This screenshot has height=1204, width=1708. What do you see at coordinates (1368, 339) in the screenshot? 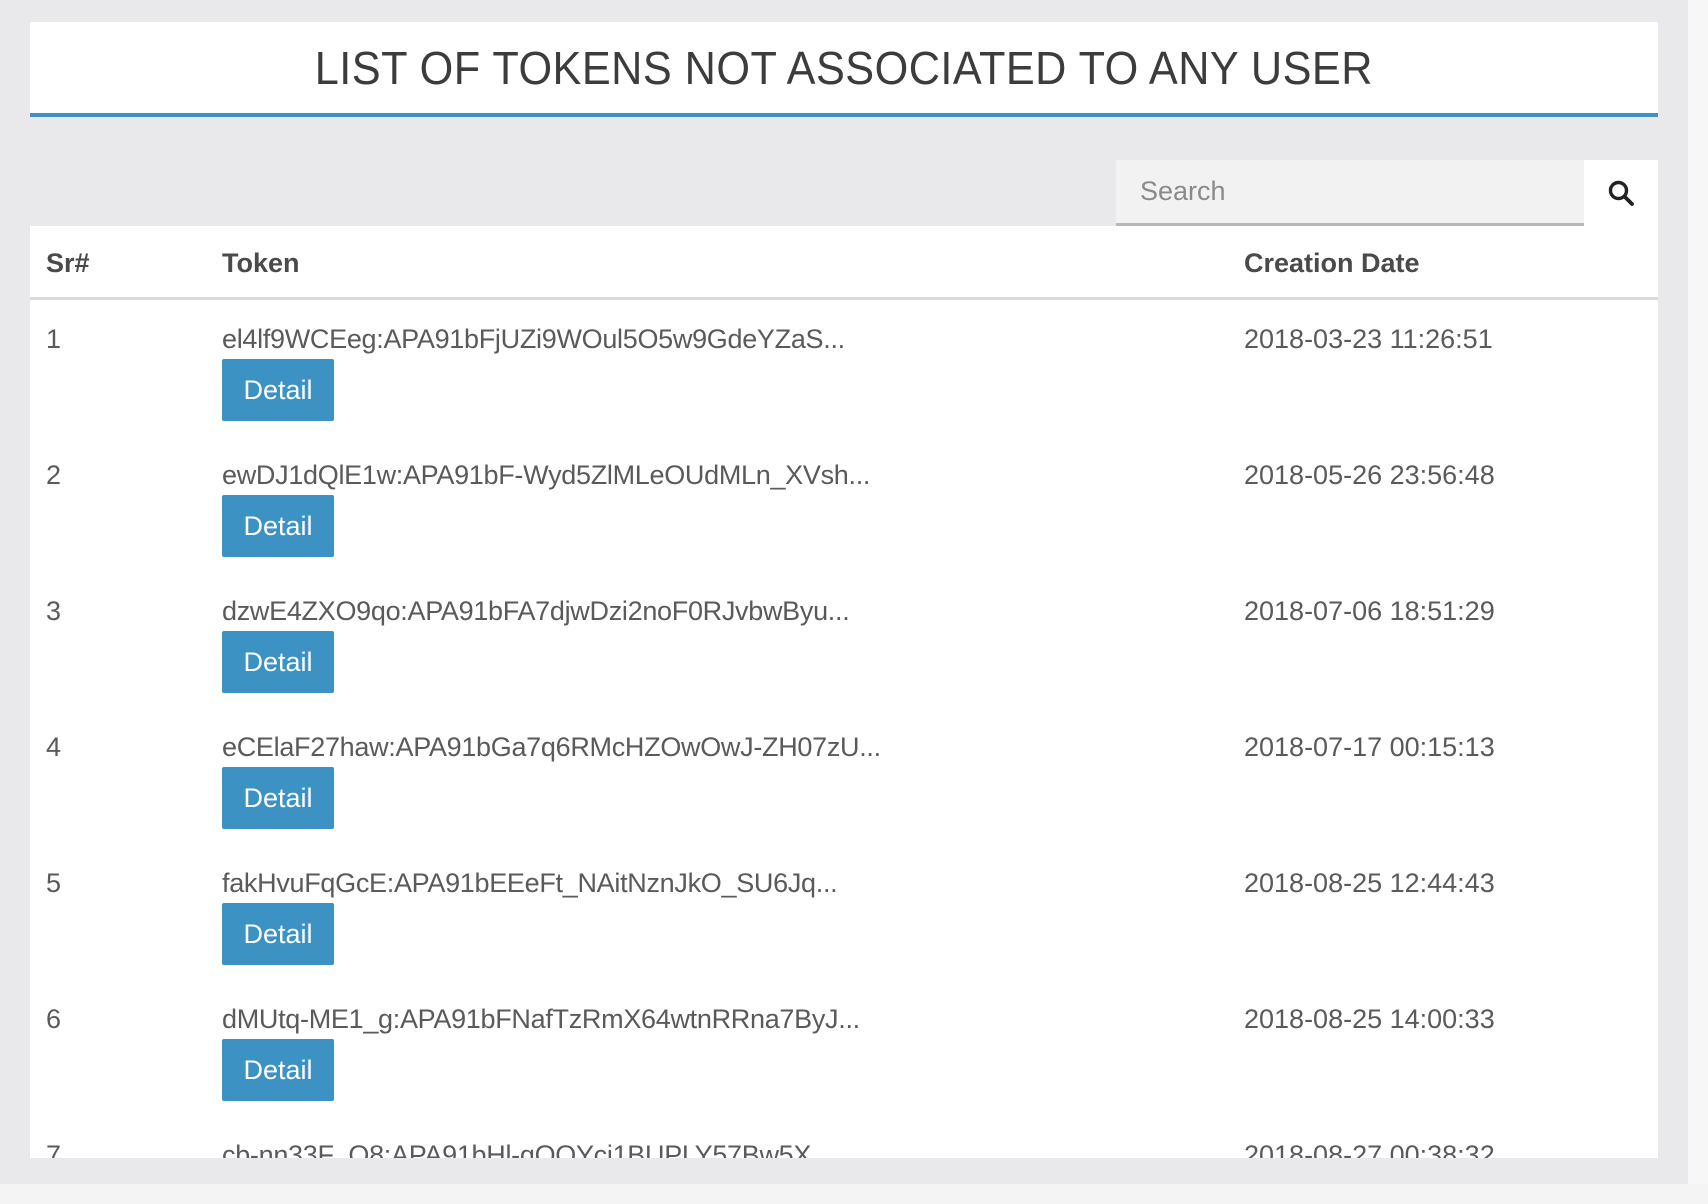
I see `row-creation-date: 2018-03-23 11:26:51` at bounding box center [1368, 339].